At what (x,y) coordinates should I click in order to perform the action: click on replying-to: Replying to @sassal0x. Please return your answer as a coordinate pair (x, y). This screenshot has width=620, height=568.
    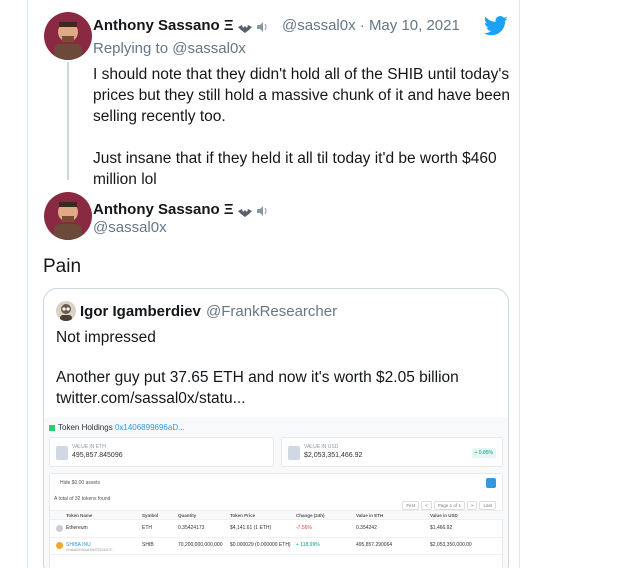
    Looking at the image, I should click on (169, 48).